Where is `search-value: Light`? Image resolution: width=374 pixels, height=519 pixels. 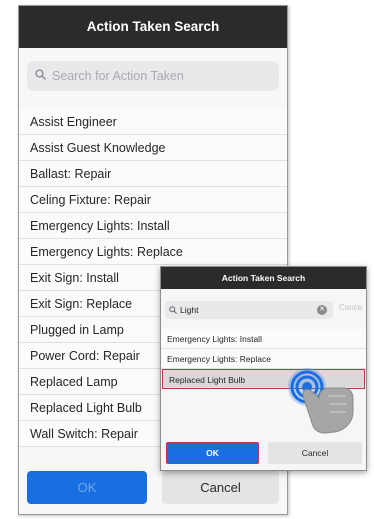 search-value: Light is located at coordinates (189, 310).